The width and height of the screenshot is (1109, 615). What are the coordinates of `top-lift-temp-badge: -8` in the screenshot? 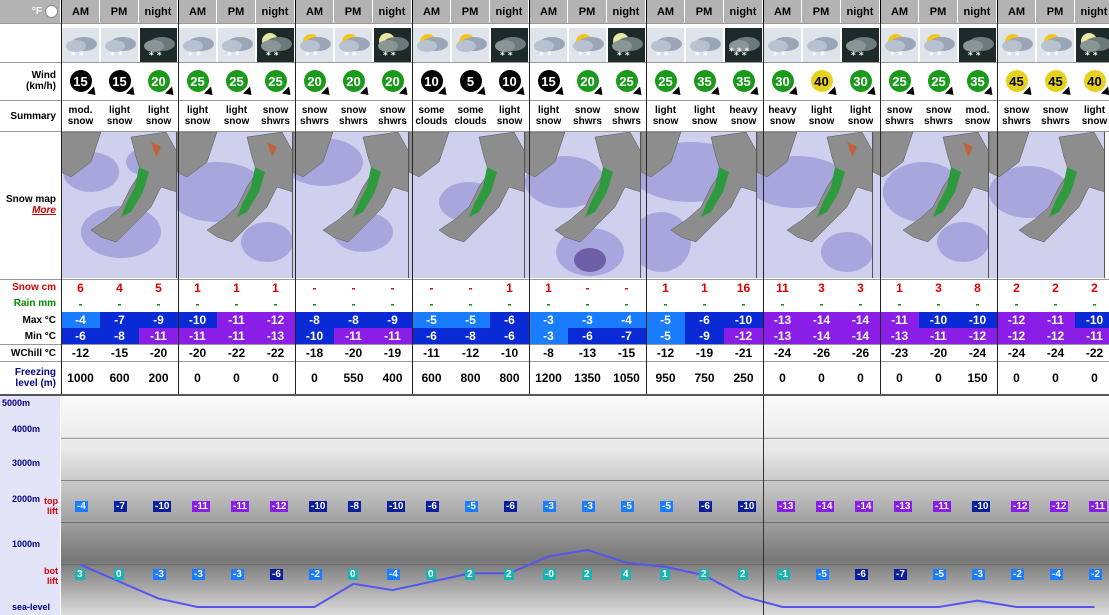 It's located at (354, 506).